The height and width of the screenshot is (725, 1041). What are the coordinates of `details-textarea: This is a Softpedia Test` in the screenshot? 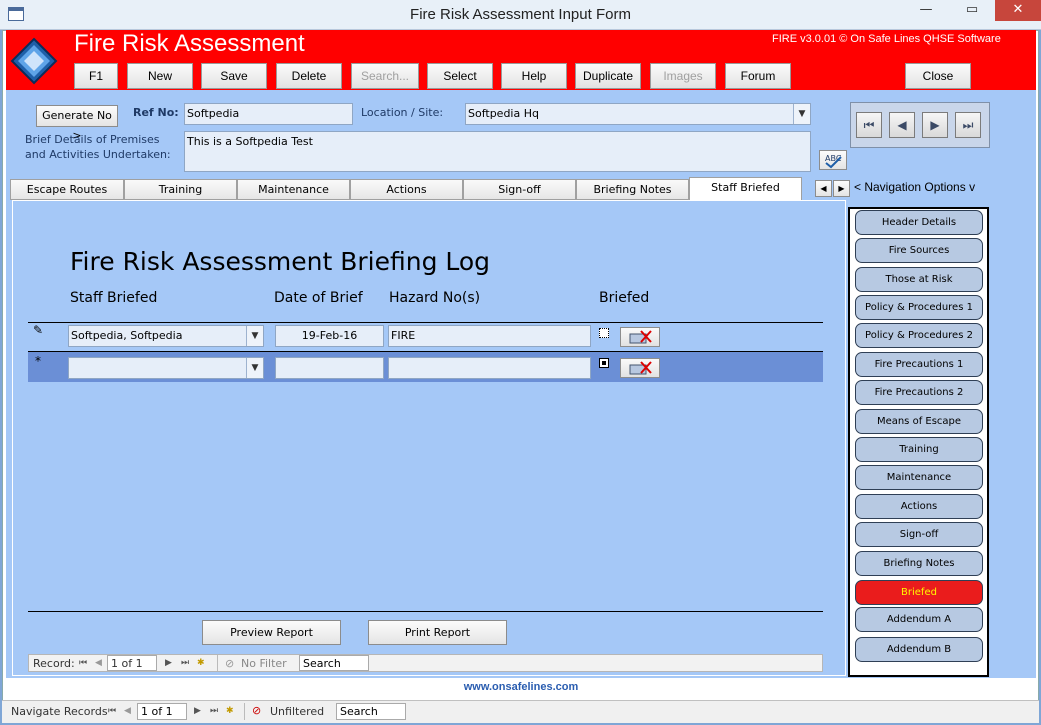 It's located at (497, 151).